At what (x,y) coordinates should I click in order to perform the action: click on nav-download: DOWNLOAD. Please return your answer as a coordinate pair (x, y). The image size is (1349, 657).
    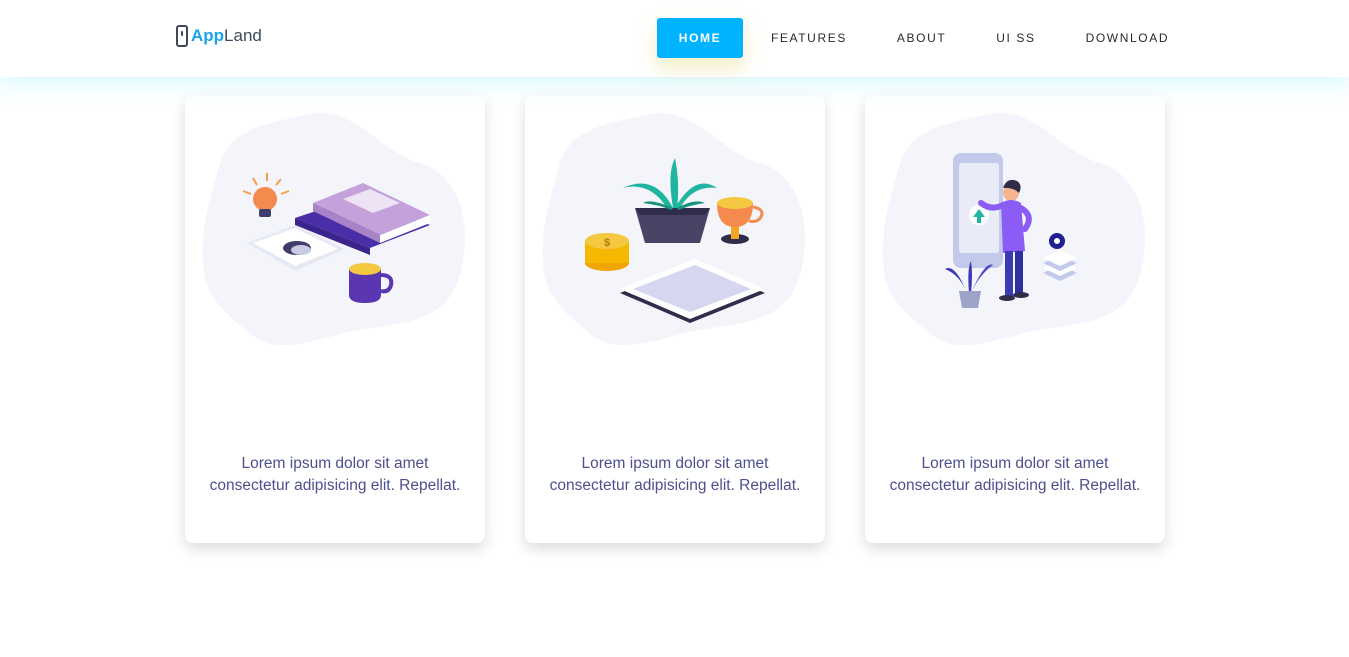
    Looking at the image, I should click on (1127, 38).